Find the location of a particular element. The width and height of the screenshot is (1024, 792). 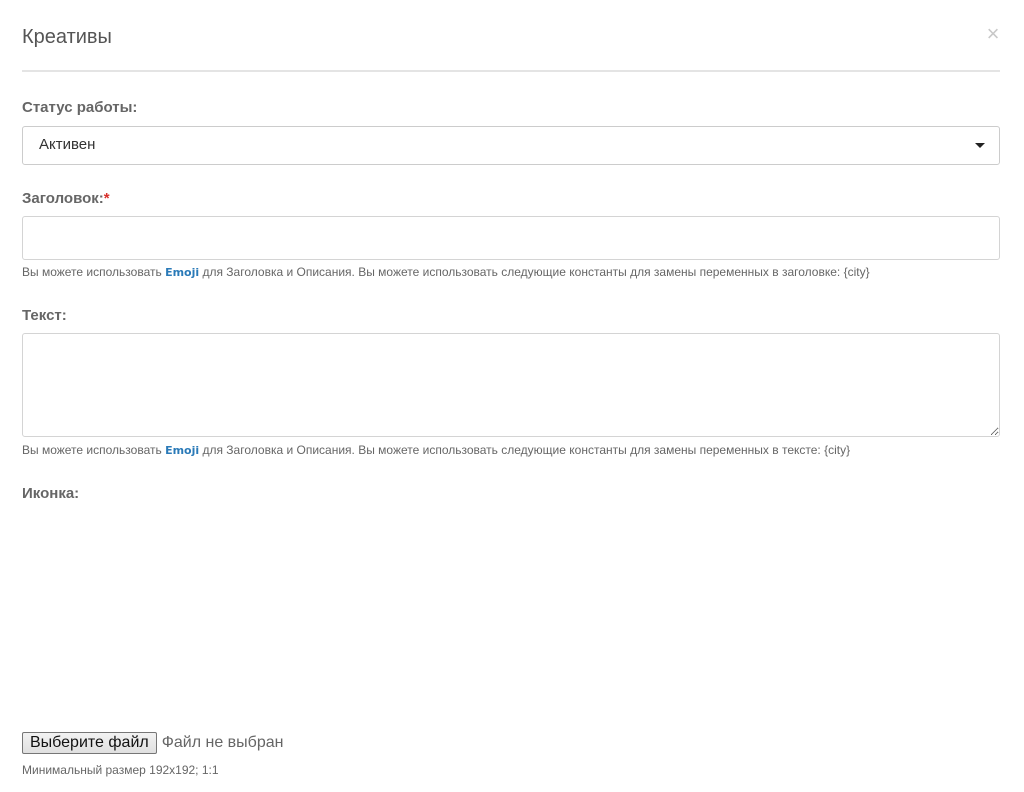

headline-label-text: Заголовок: is located at coordinates (63, 198).